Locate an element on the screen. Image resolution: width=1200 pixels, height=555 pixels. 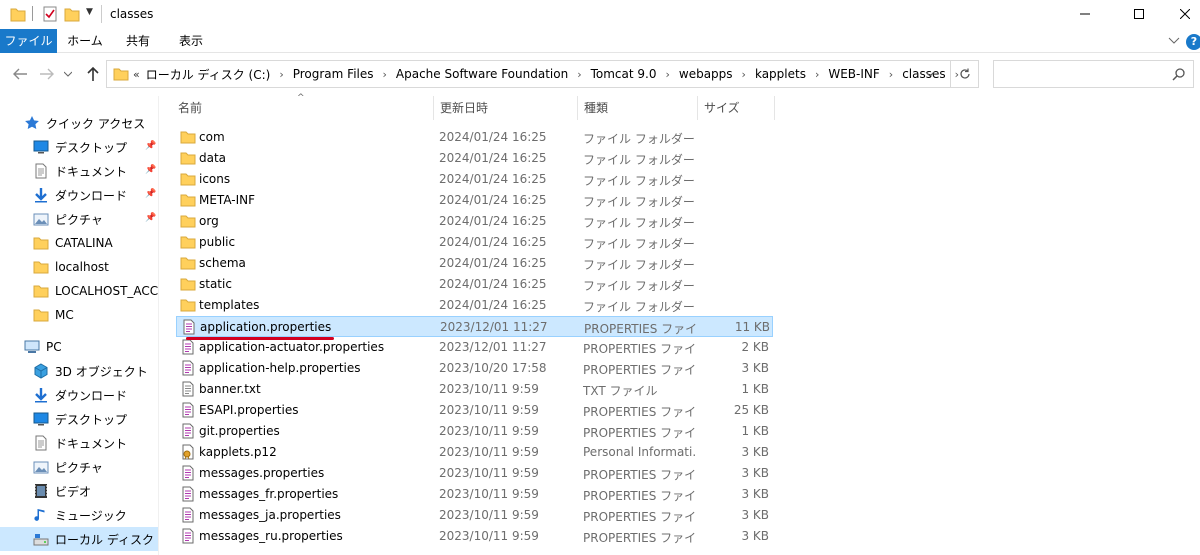
chevron-down-icon is located at coordinates (930, 74).